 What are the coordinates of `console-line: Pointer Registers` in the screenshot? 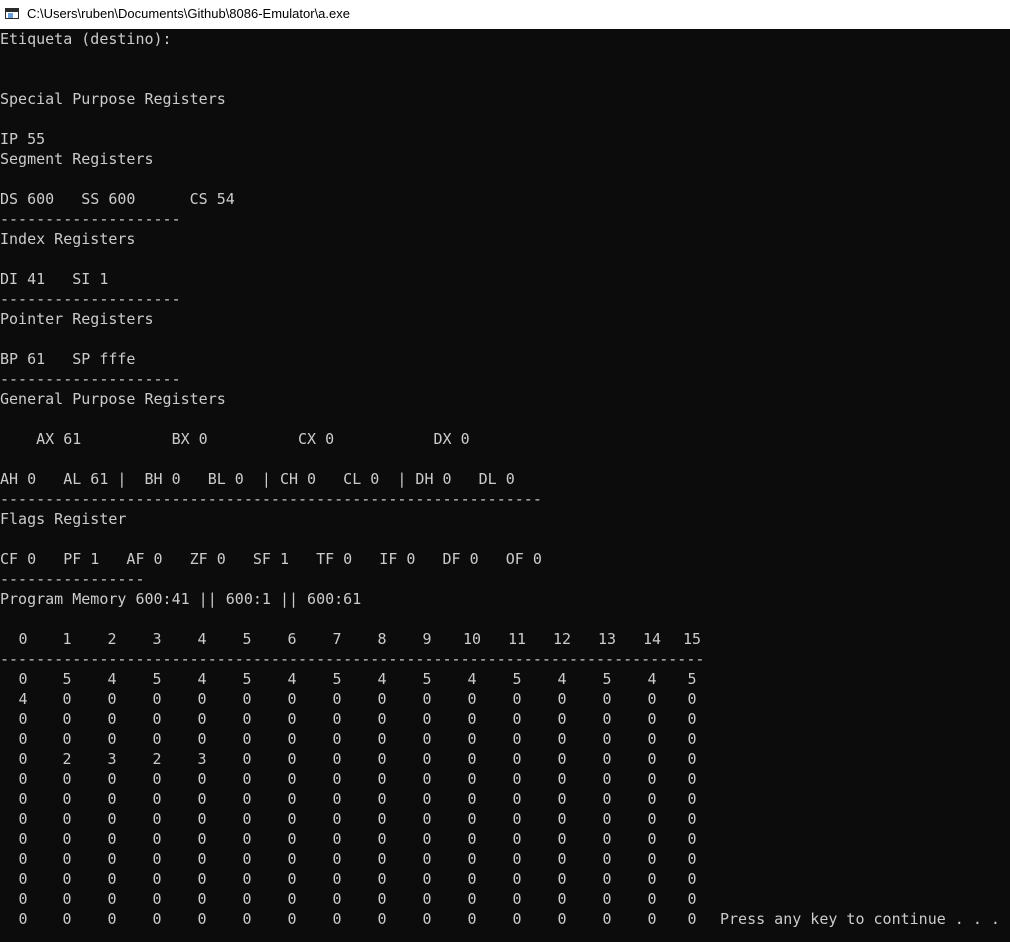 It's located at (77, 319).